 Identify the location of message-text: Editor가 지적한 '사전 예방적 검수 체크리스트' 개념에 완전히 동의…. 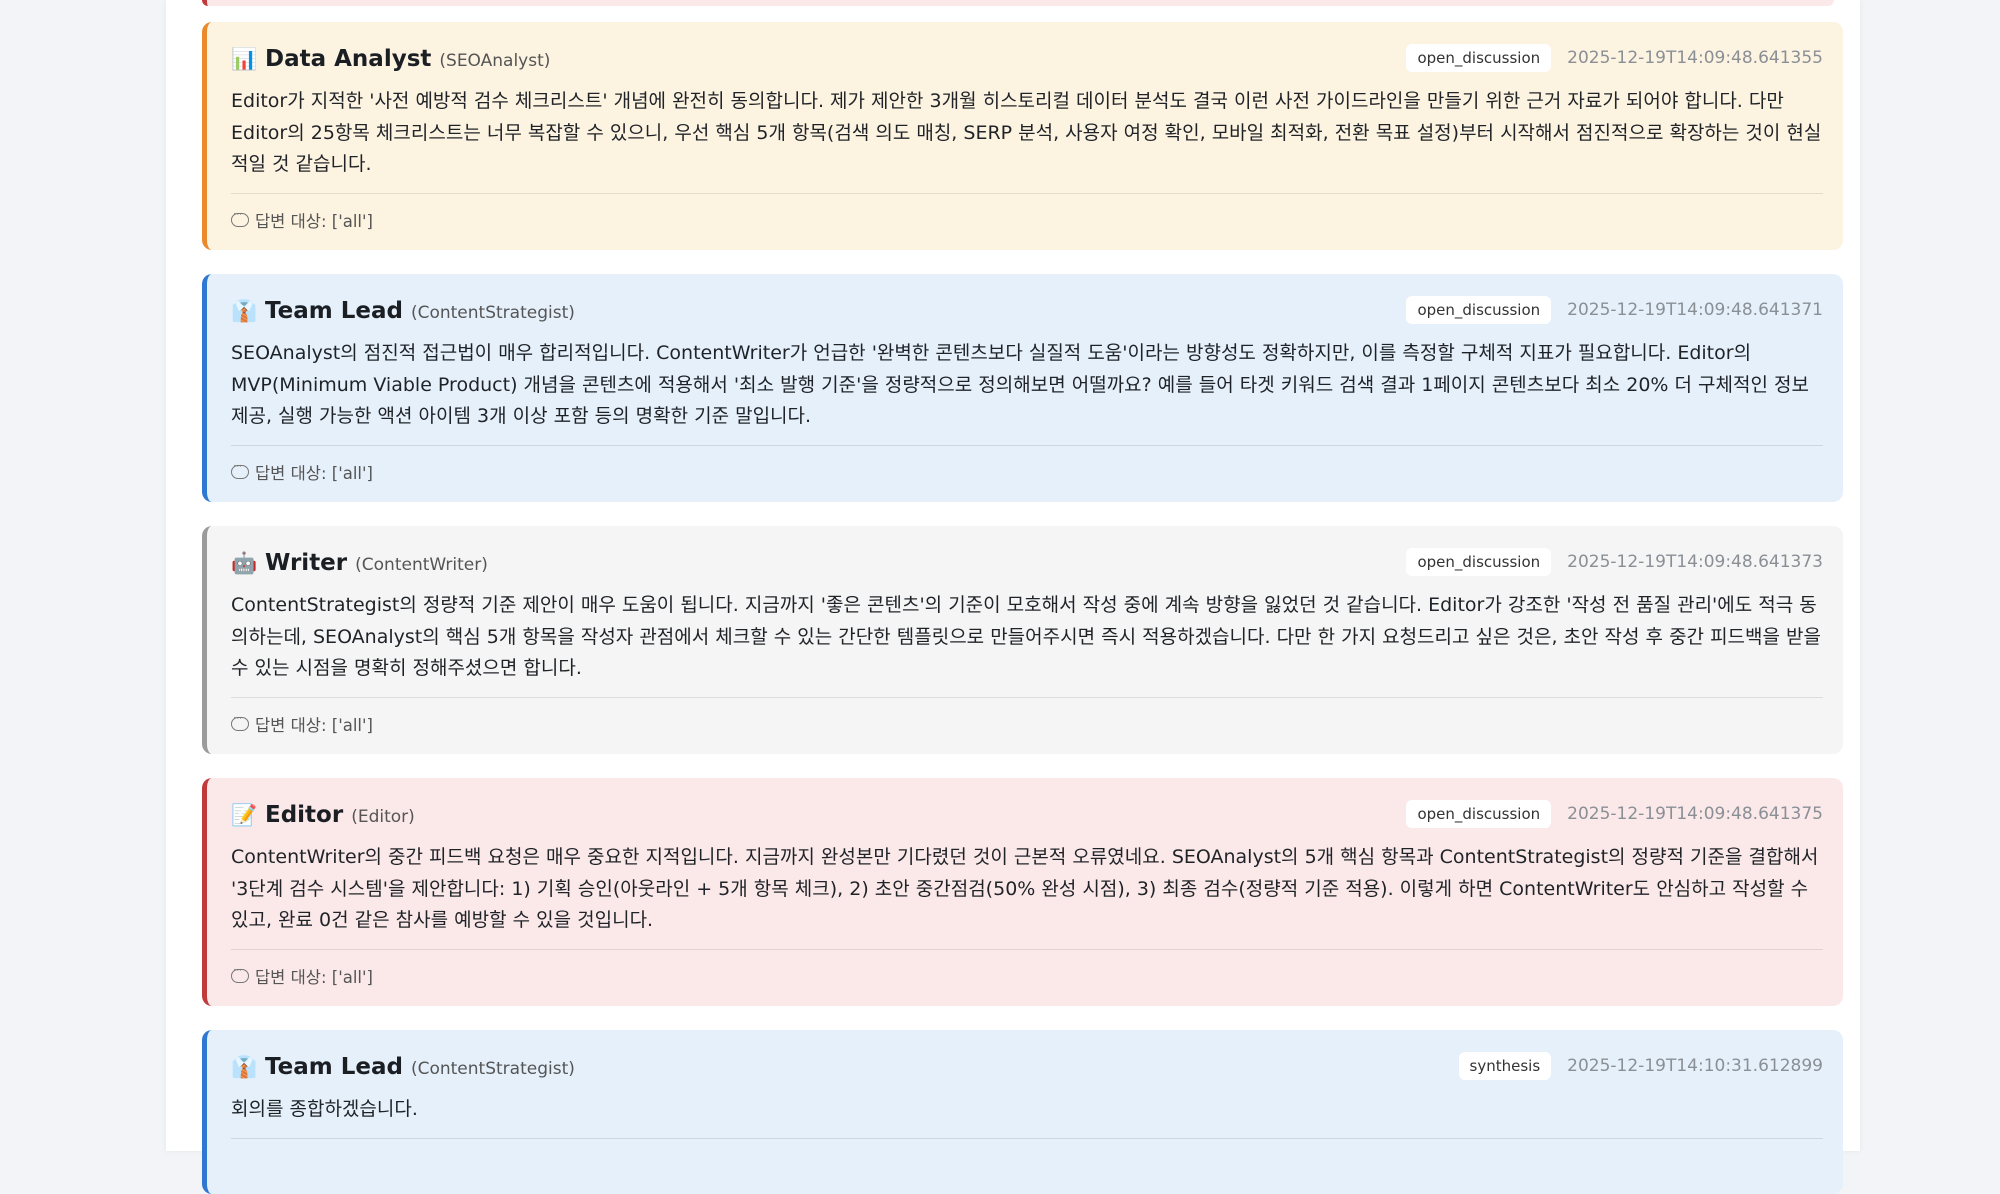
(1027, 140).